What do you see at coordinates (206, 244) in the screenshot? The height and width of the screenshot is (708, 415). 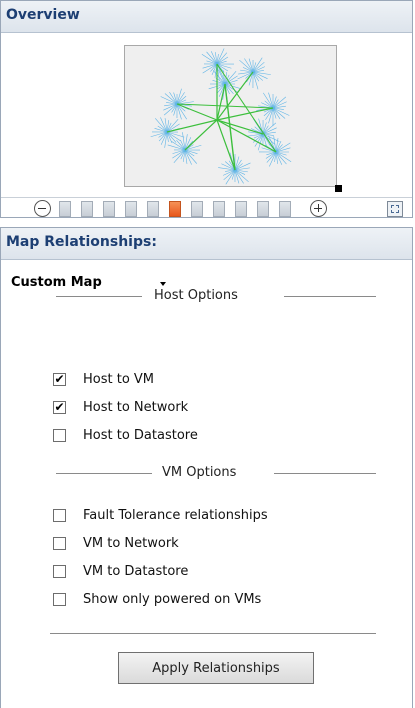 I see `relationships-header: Map Relationships:` at bounding box center [206, 244].